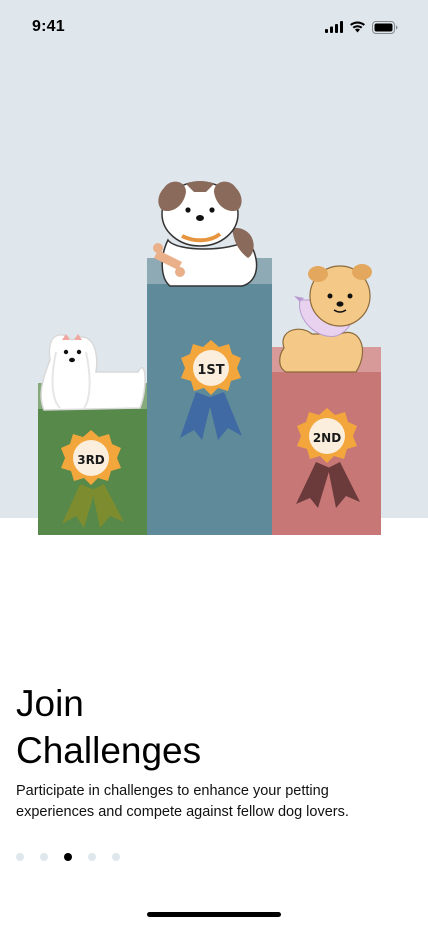 This screenshot has width=428, height=926. Describe the element at coordinates (210, 370) in the screenshot. I see `first-place-label: 1ST` at that location.